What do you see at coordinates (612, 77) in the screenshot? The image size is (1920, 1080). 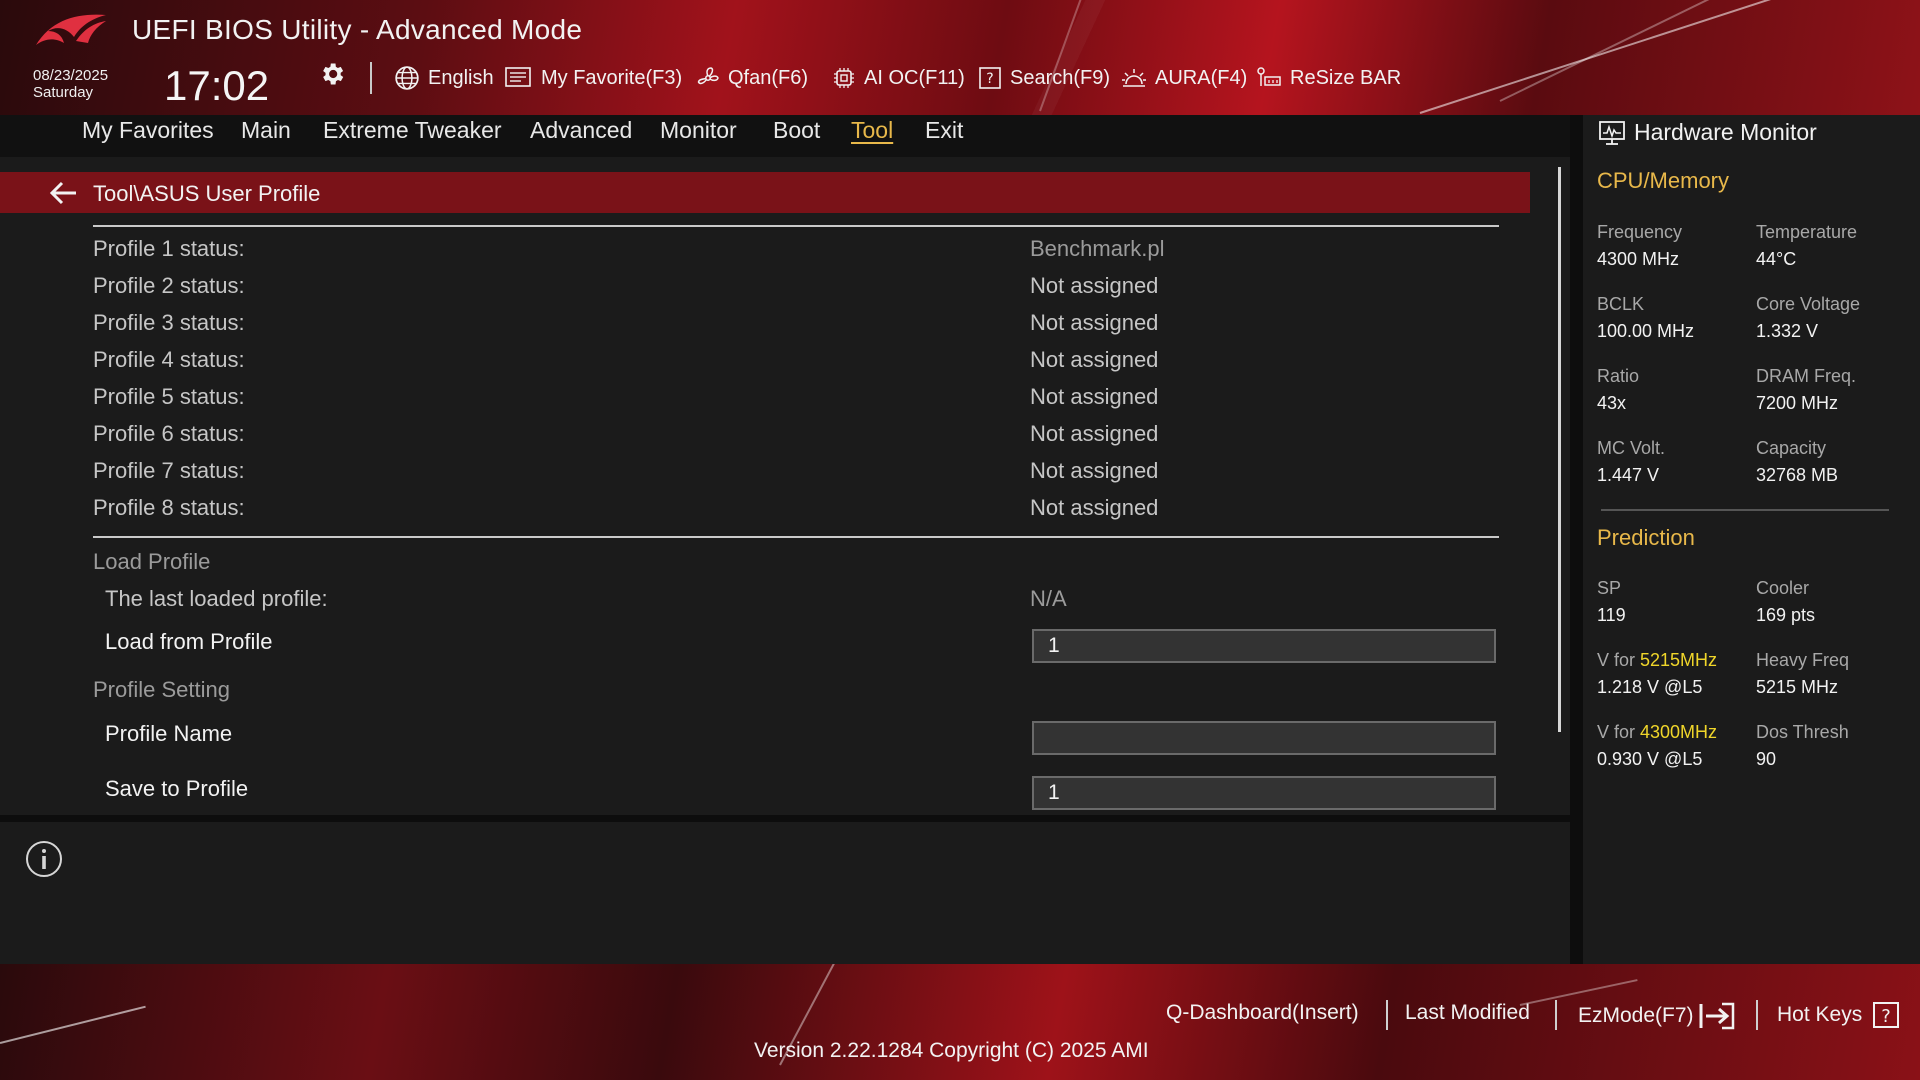 I see `my-favorite-label: My Favorite(F3)` at bounding box center [612, 77].